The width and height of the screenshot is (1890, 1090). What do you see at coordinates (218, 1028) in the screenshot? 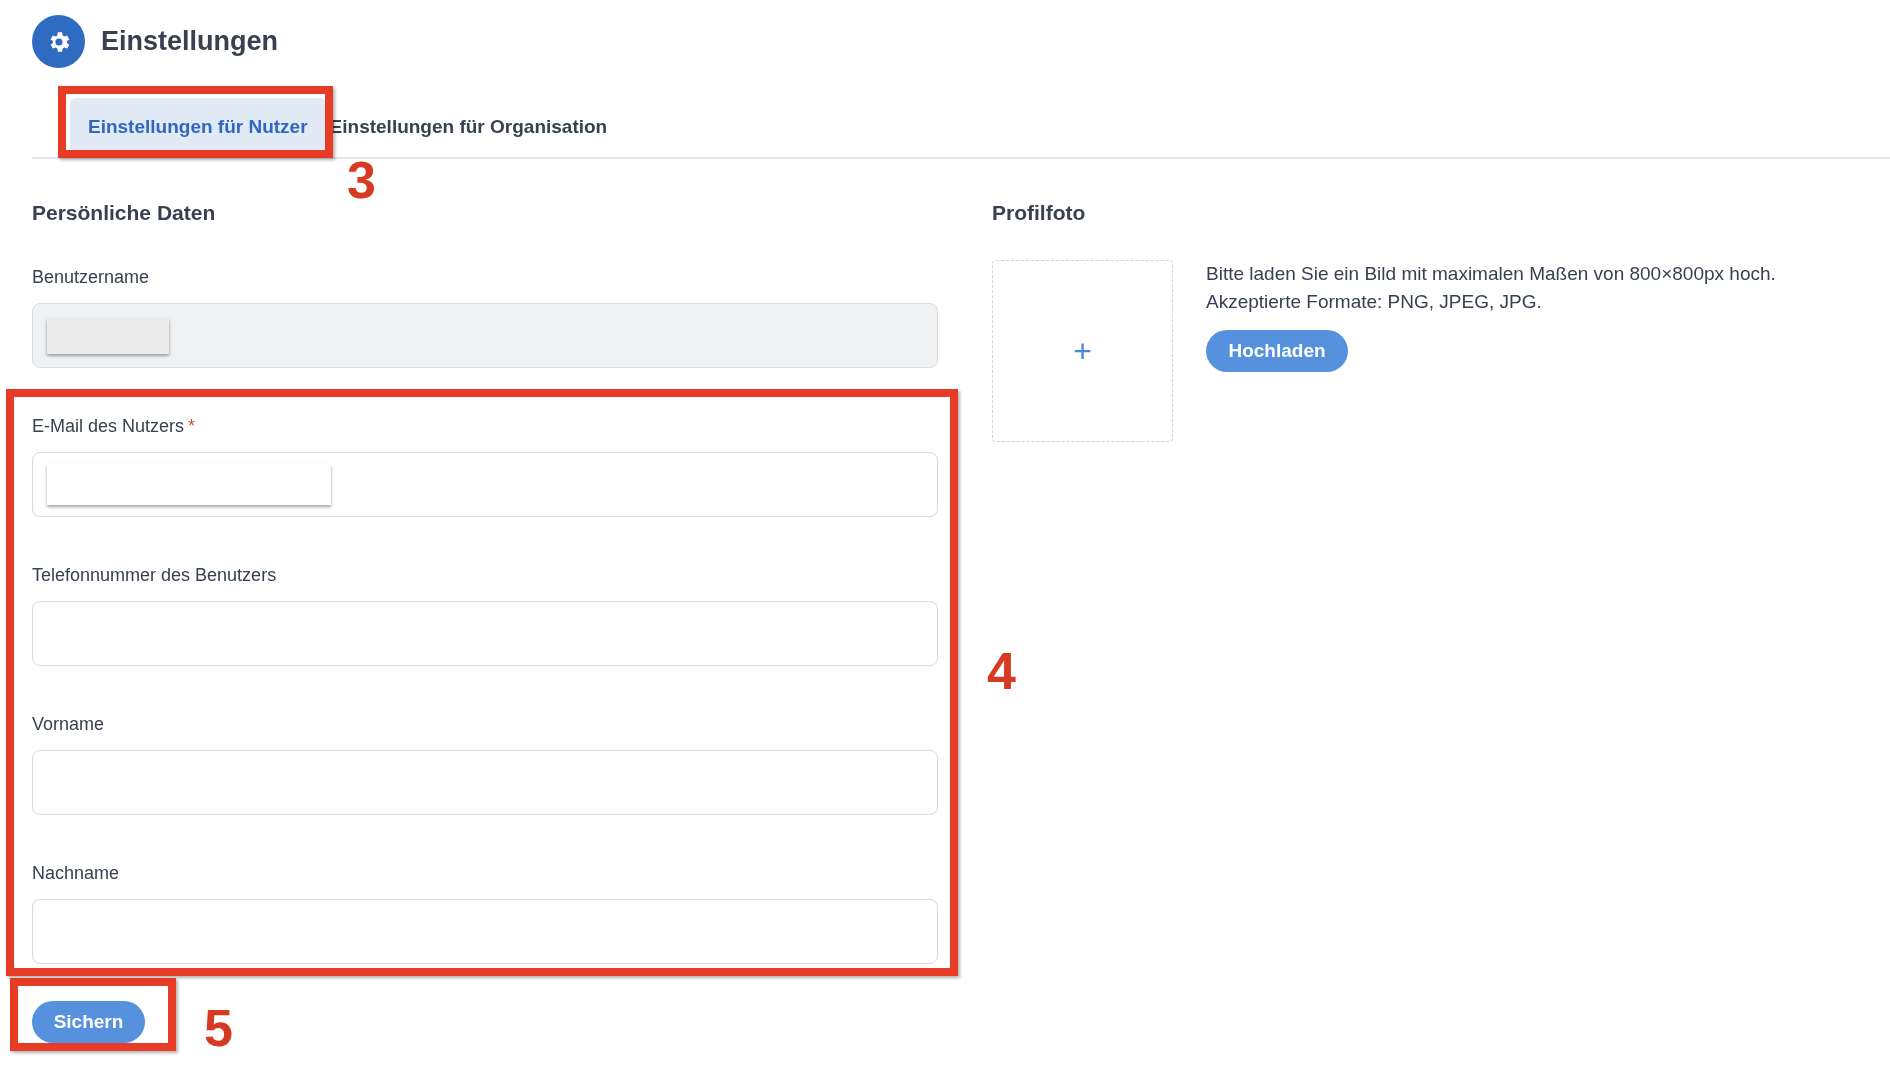
I see `annotation-number: 5` at bounding box center [218, 1028].